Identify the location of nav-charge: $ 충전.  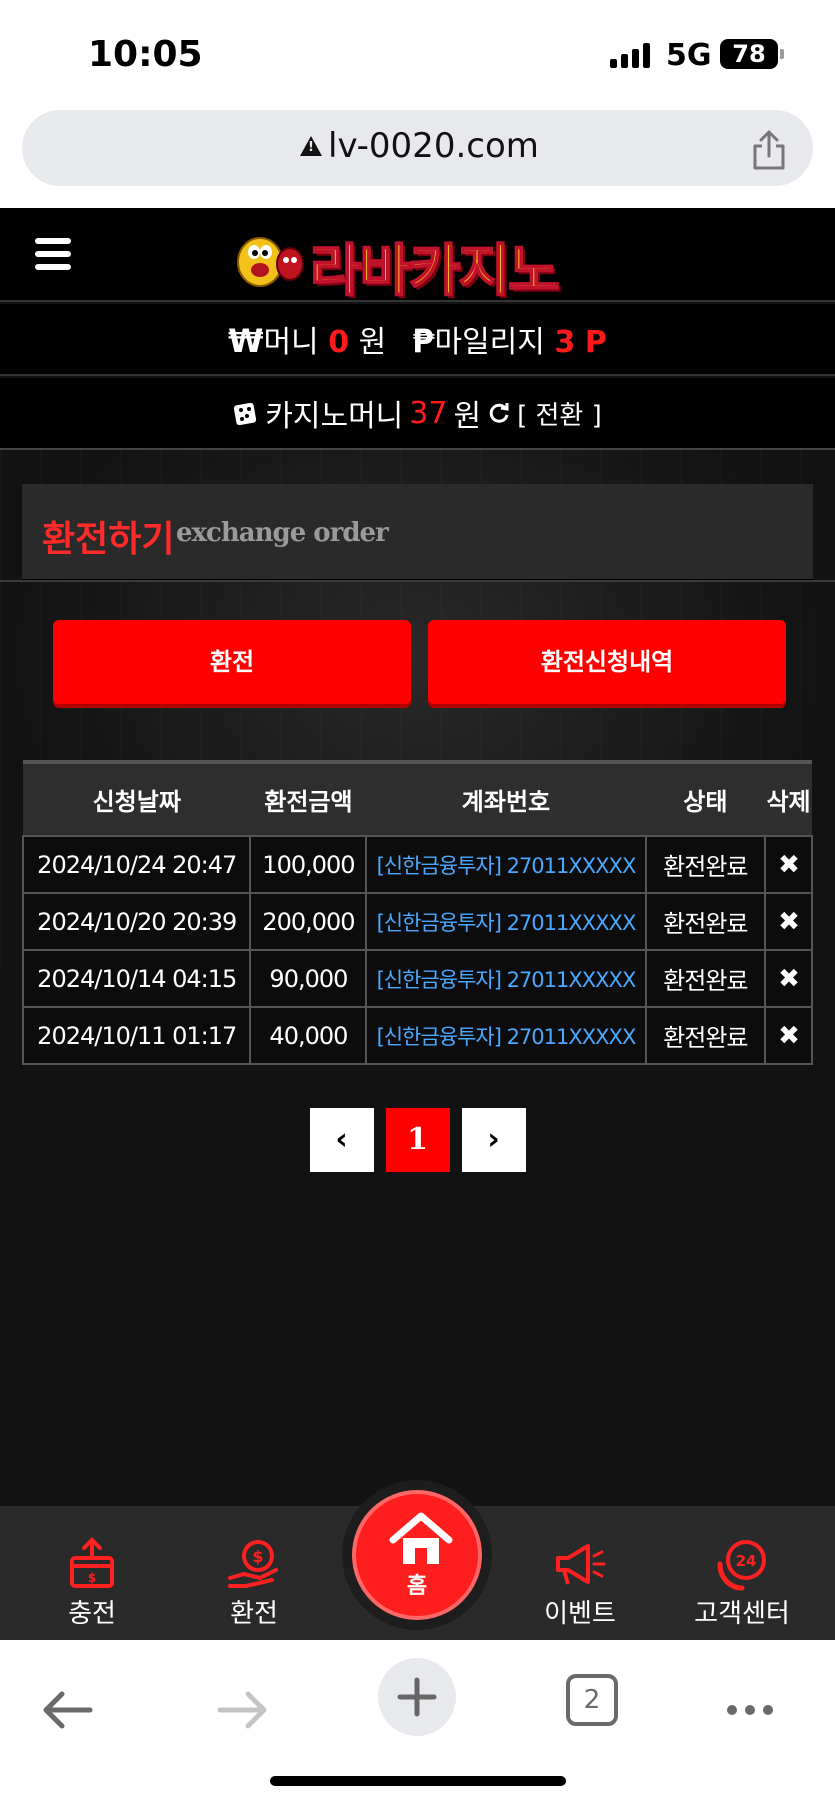
(92, 1573).